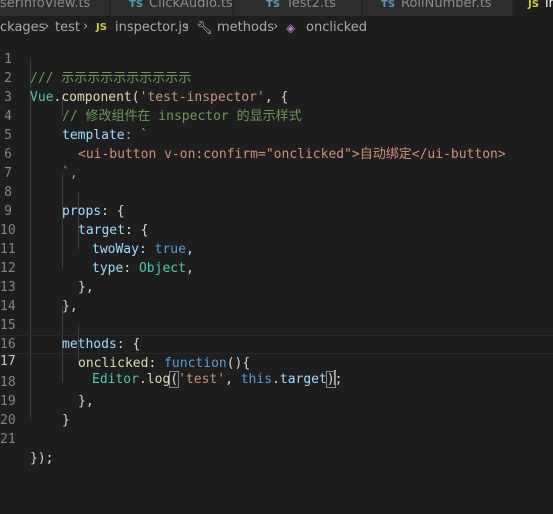 The width and height of the screenshot is (553, 514). What do you see at coordinates (276, 191) in the screenshot?
I see `code-line: 8 props: {` at bounding box center [276, 191].